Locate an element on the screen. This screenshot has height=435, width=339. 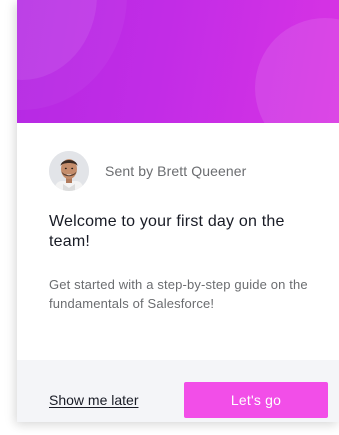
sender-label: Sent by Brett Queener is located at coordinates (176, 171).